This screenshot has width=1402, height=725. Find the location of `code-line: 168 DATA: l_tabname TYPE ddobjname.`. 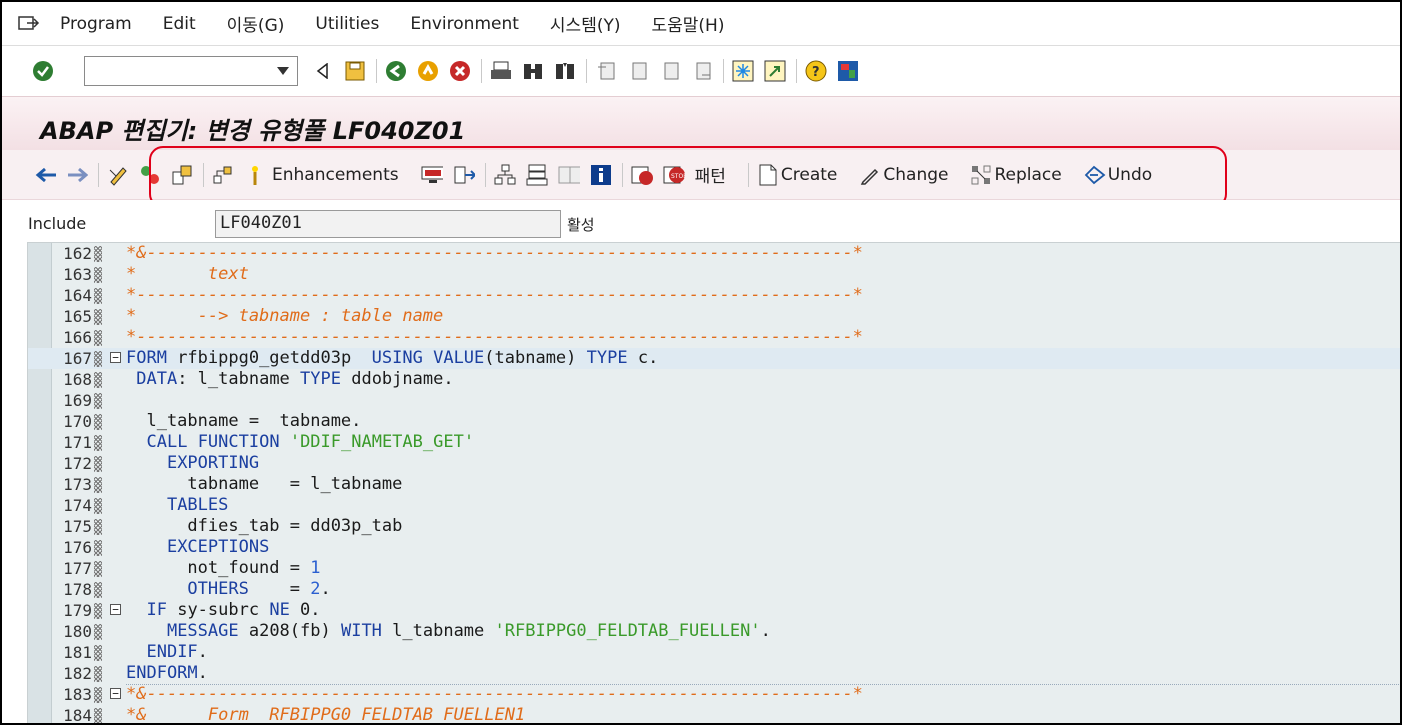

code-line: 168 DATA: l_tabname TYPE ddobjname. is located at coordinates (714, 379).